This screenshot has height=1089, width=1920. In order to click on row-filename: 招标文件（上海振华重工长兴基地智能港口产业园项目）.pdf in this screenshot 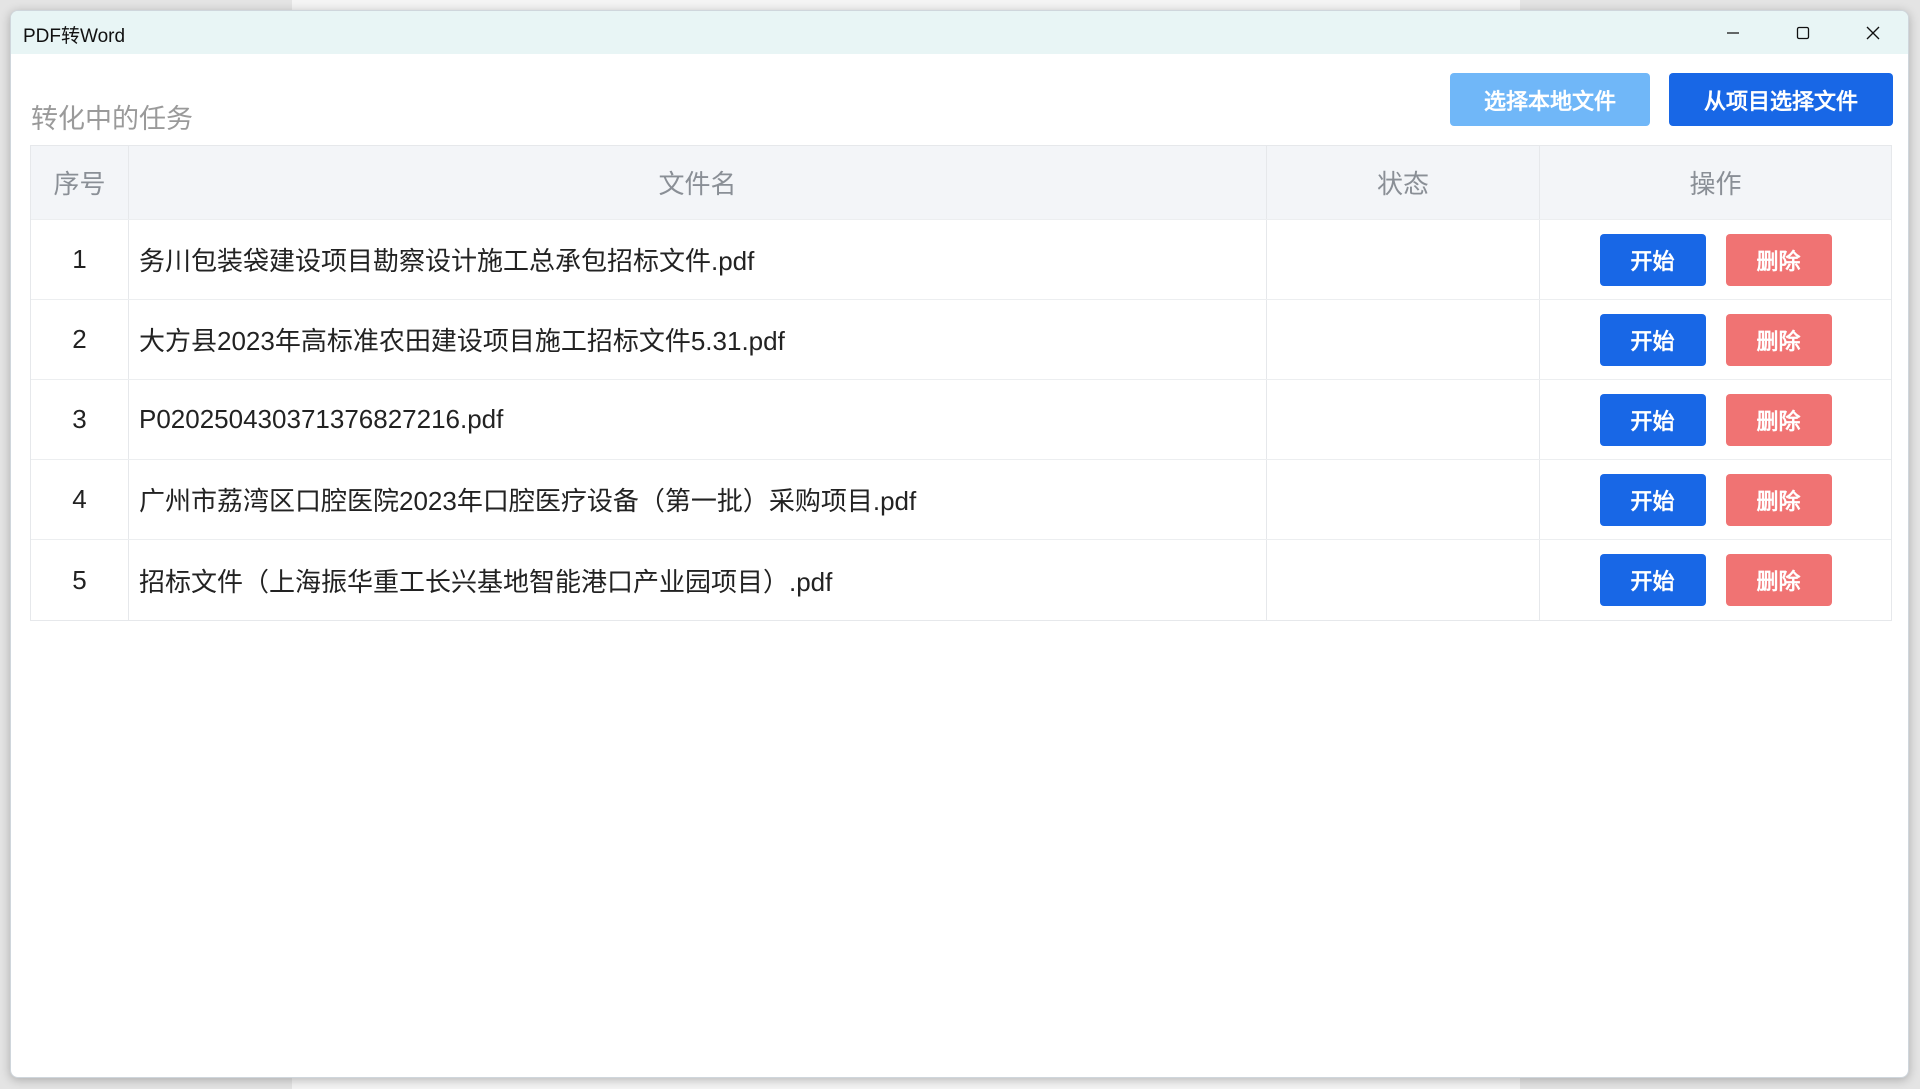, I will do `click(698, 580)`.